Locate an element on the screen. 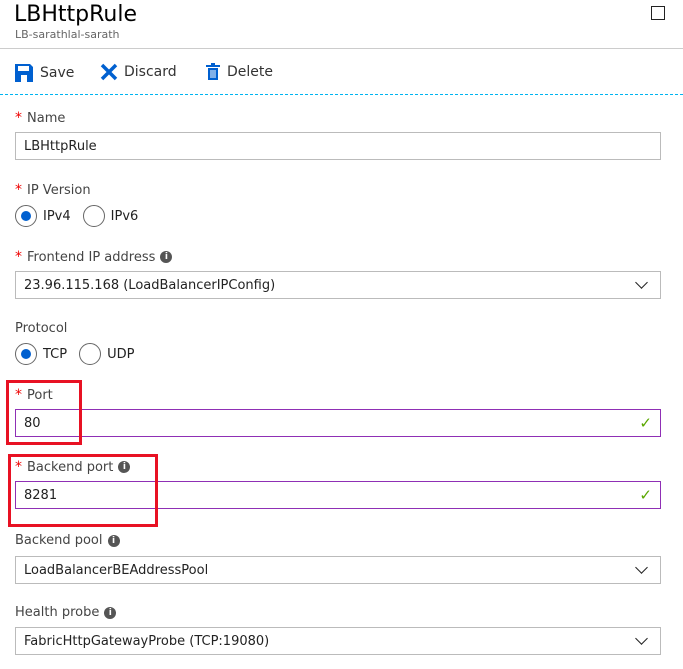  backend-pool-label: Backend pool i is located at coordinates (67, 540).